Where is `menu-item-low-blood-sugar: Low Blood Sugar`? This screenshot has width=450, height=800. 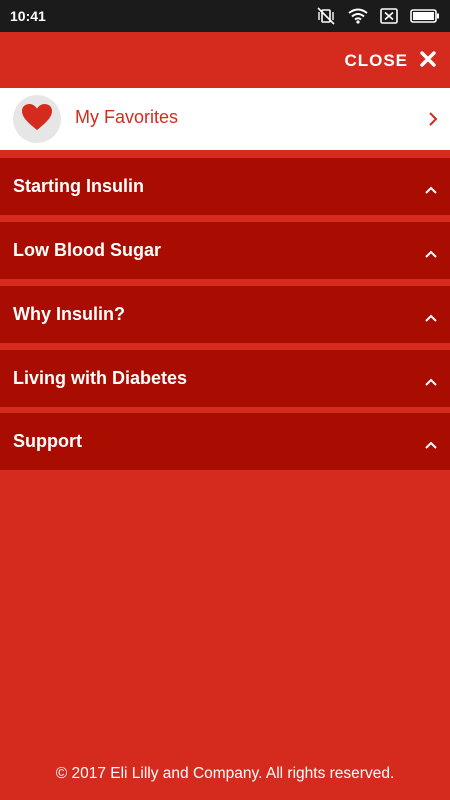
menu-item-low-blood-sugar: Low Blood Sugar is located at coordinates (225, 250).